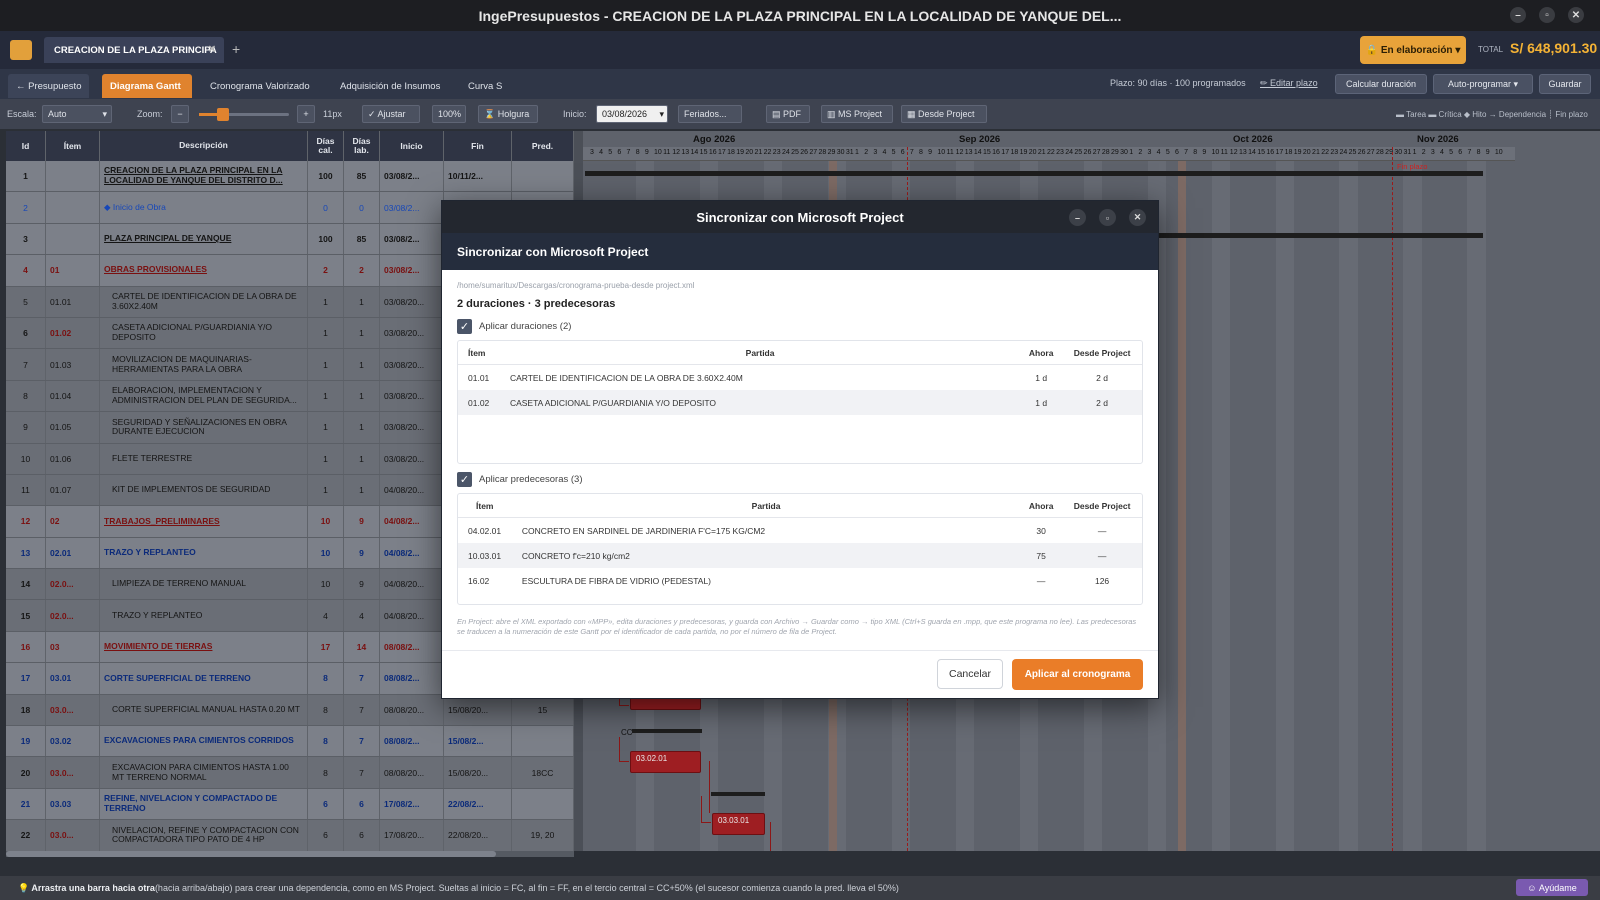 The width and height of the screenshot is (1600, 900). I want to click on cell-id: 15, so click(26, 615).